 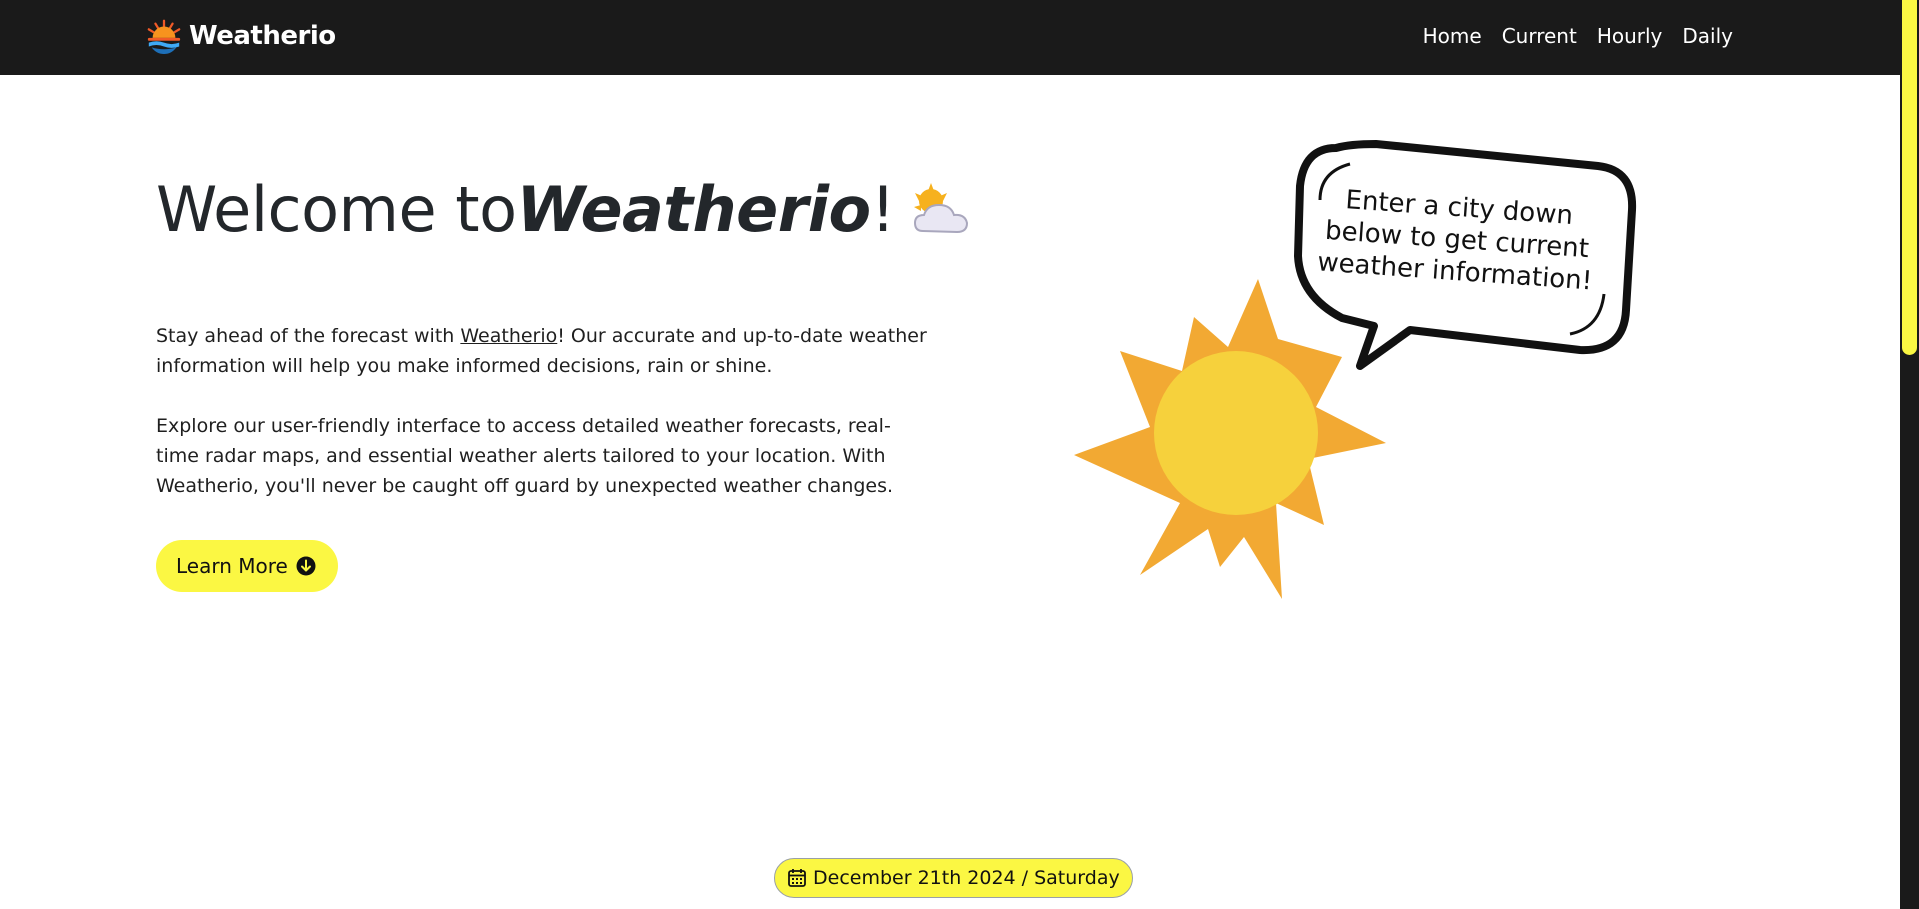 What do you see at coordinates (1630, 36) in the screenshot?
I see `nav-hourly: Hourly` at bounding box center [1630, 36].